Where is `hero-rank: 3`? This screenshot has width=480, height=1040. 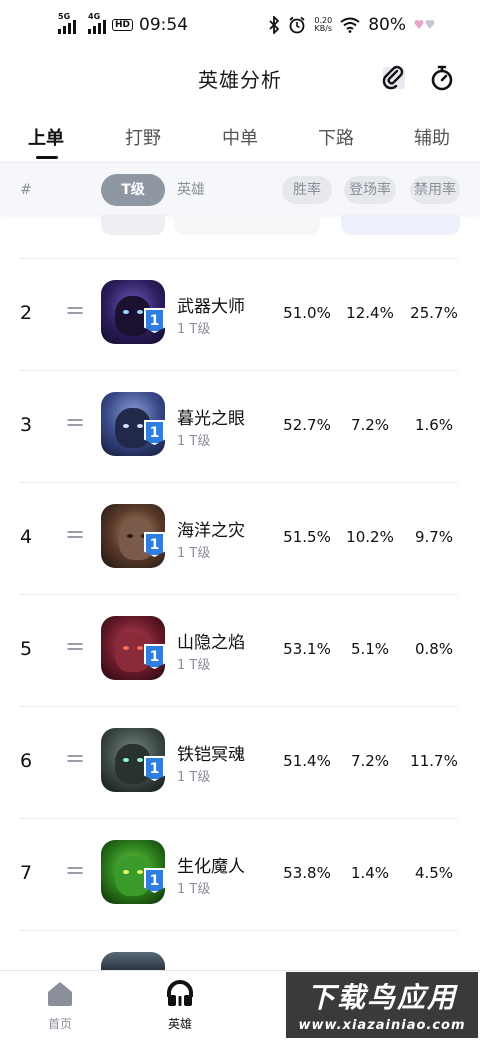
hero-rank: 3 is located at coordinates (26, 425).